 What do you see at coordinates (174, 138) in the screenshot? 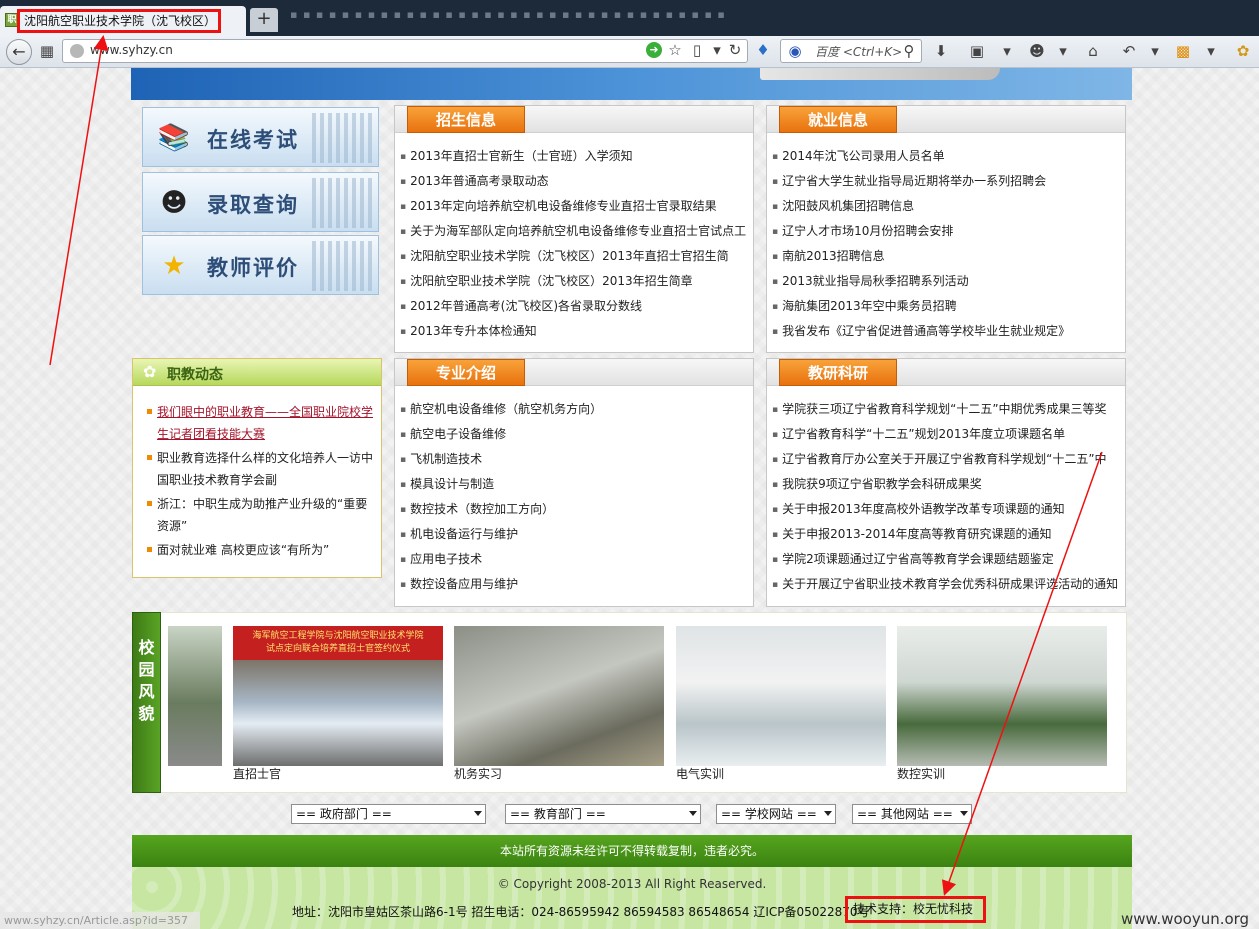
I see `books-icon: 📚` at bounding box center [174, 138].